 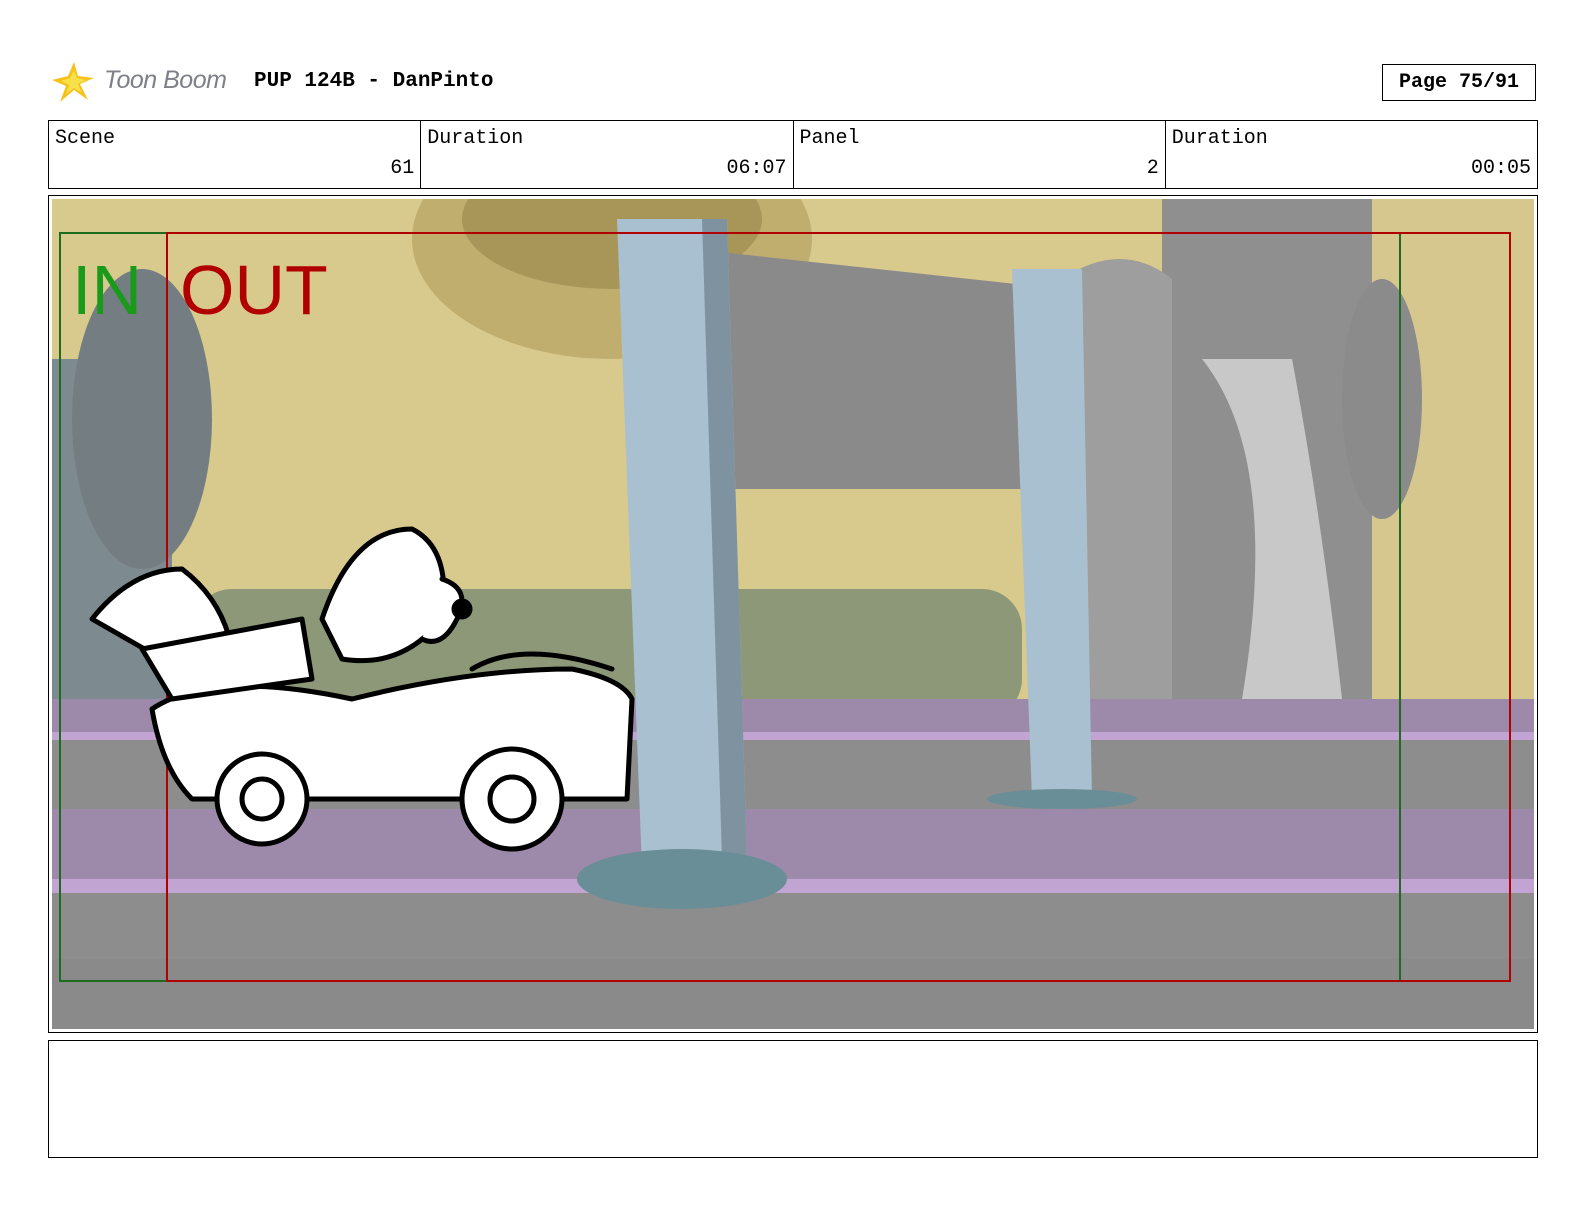 I want to click on scene-duration-value: 06:07, so click(x=756, y=168).